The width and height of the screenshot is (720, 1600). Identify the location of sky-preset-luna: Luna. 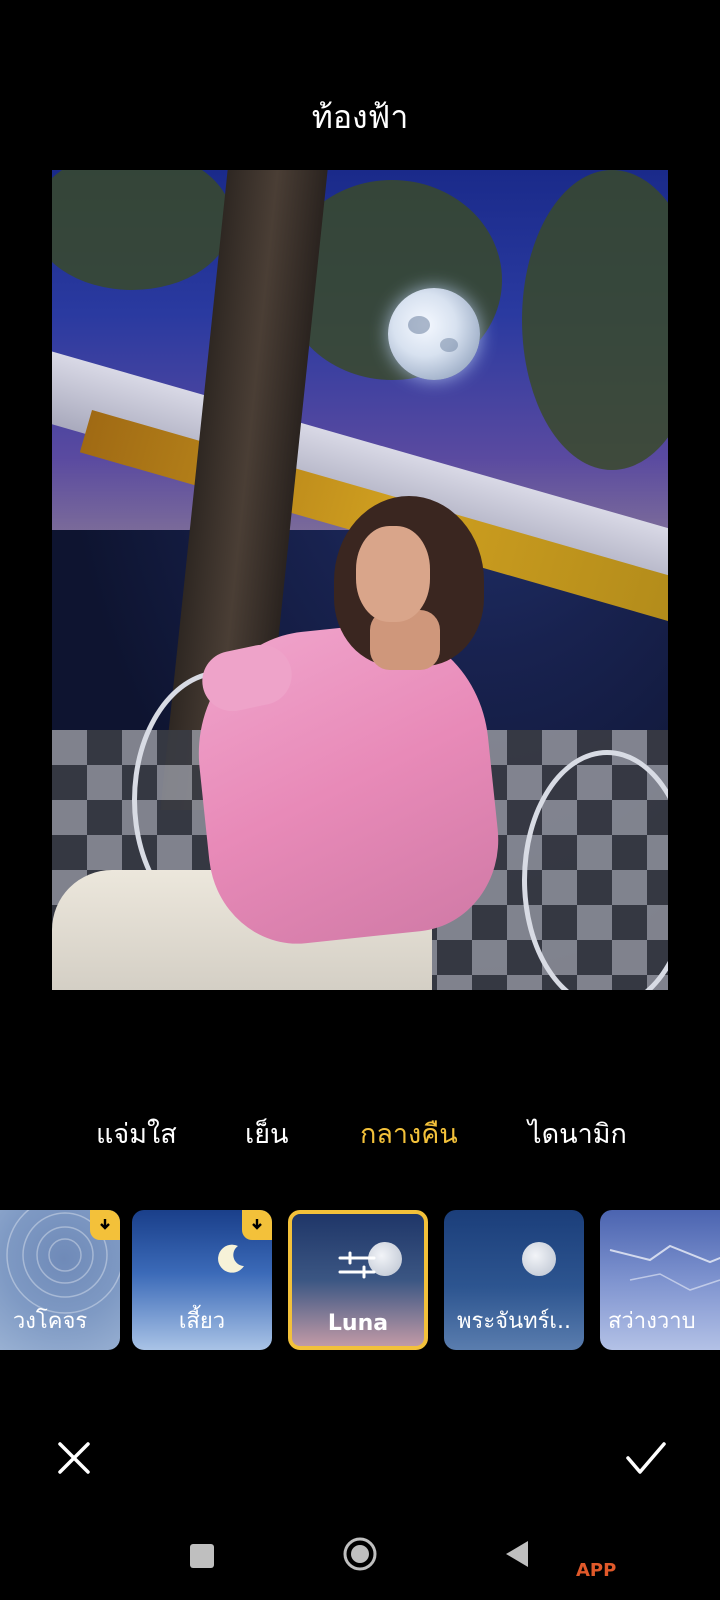
(358, 1280).